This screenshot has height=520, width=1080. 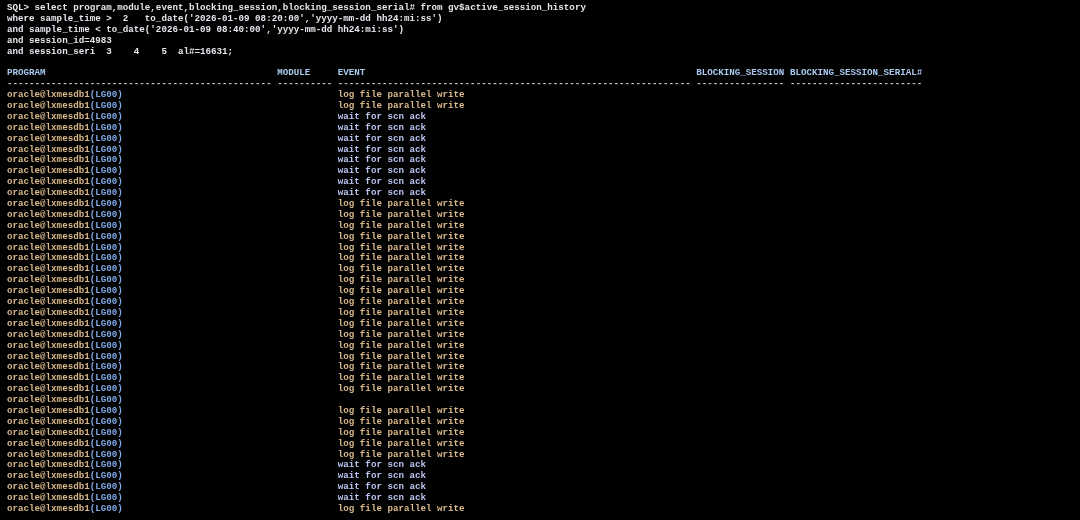 I want to click on column-header: BLOCKING_SESSION, so click(x=740, y=73).